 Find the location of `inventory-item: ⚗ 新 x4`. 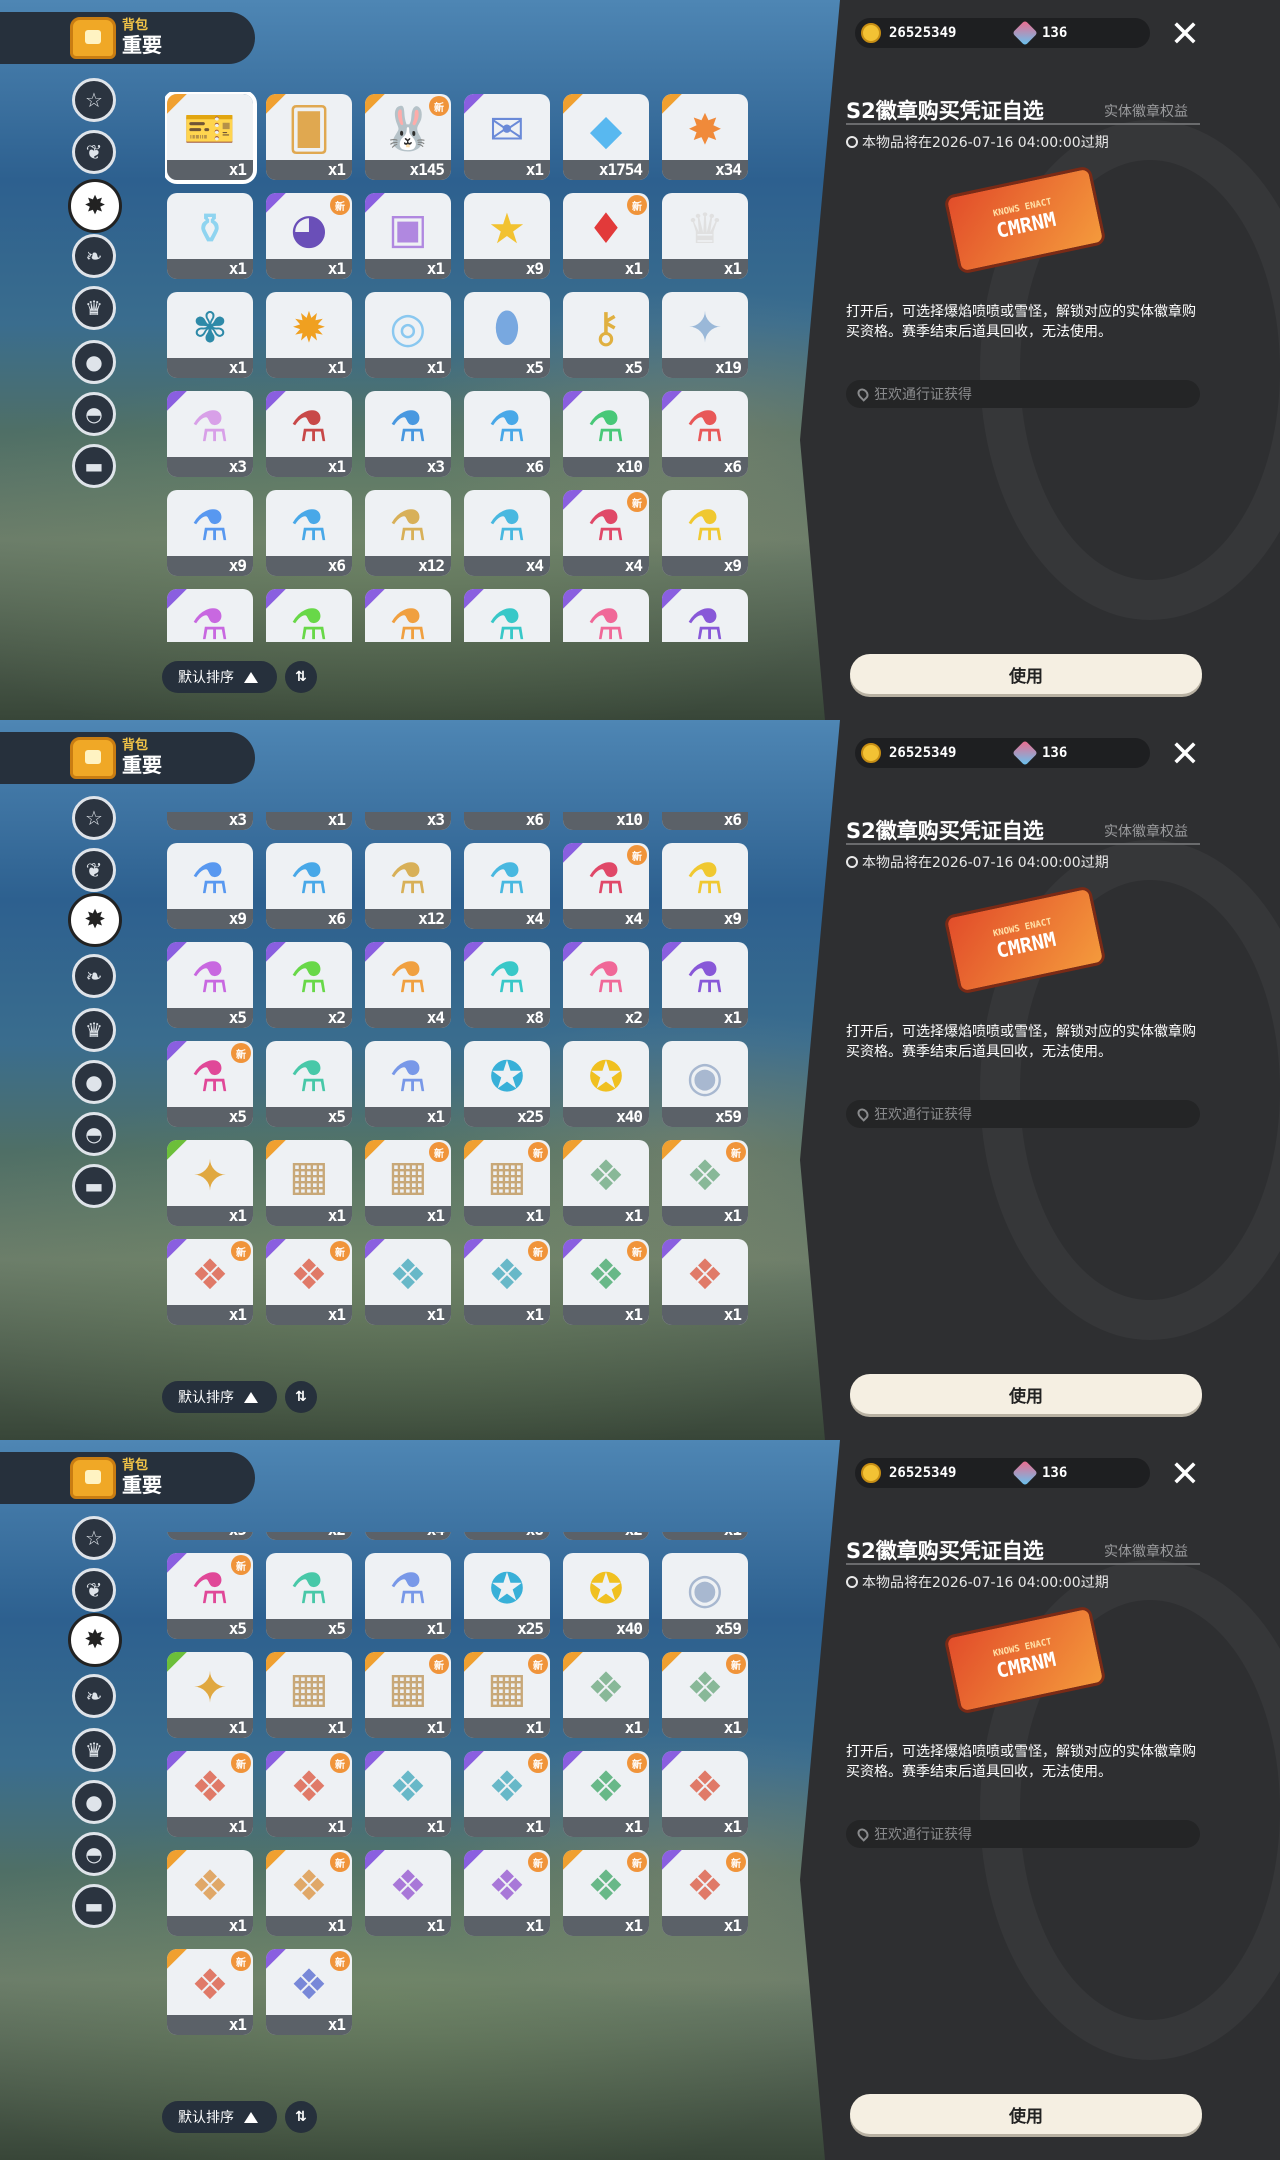

inventory-item: ⚗ 新 x4 is located at coordinates (606, 533).